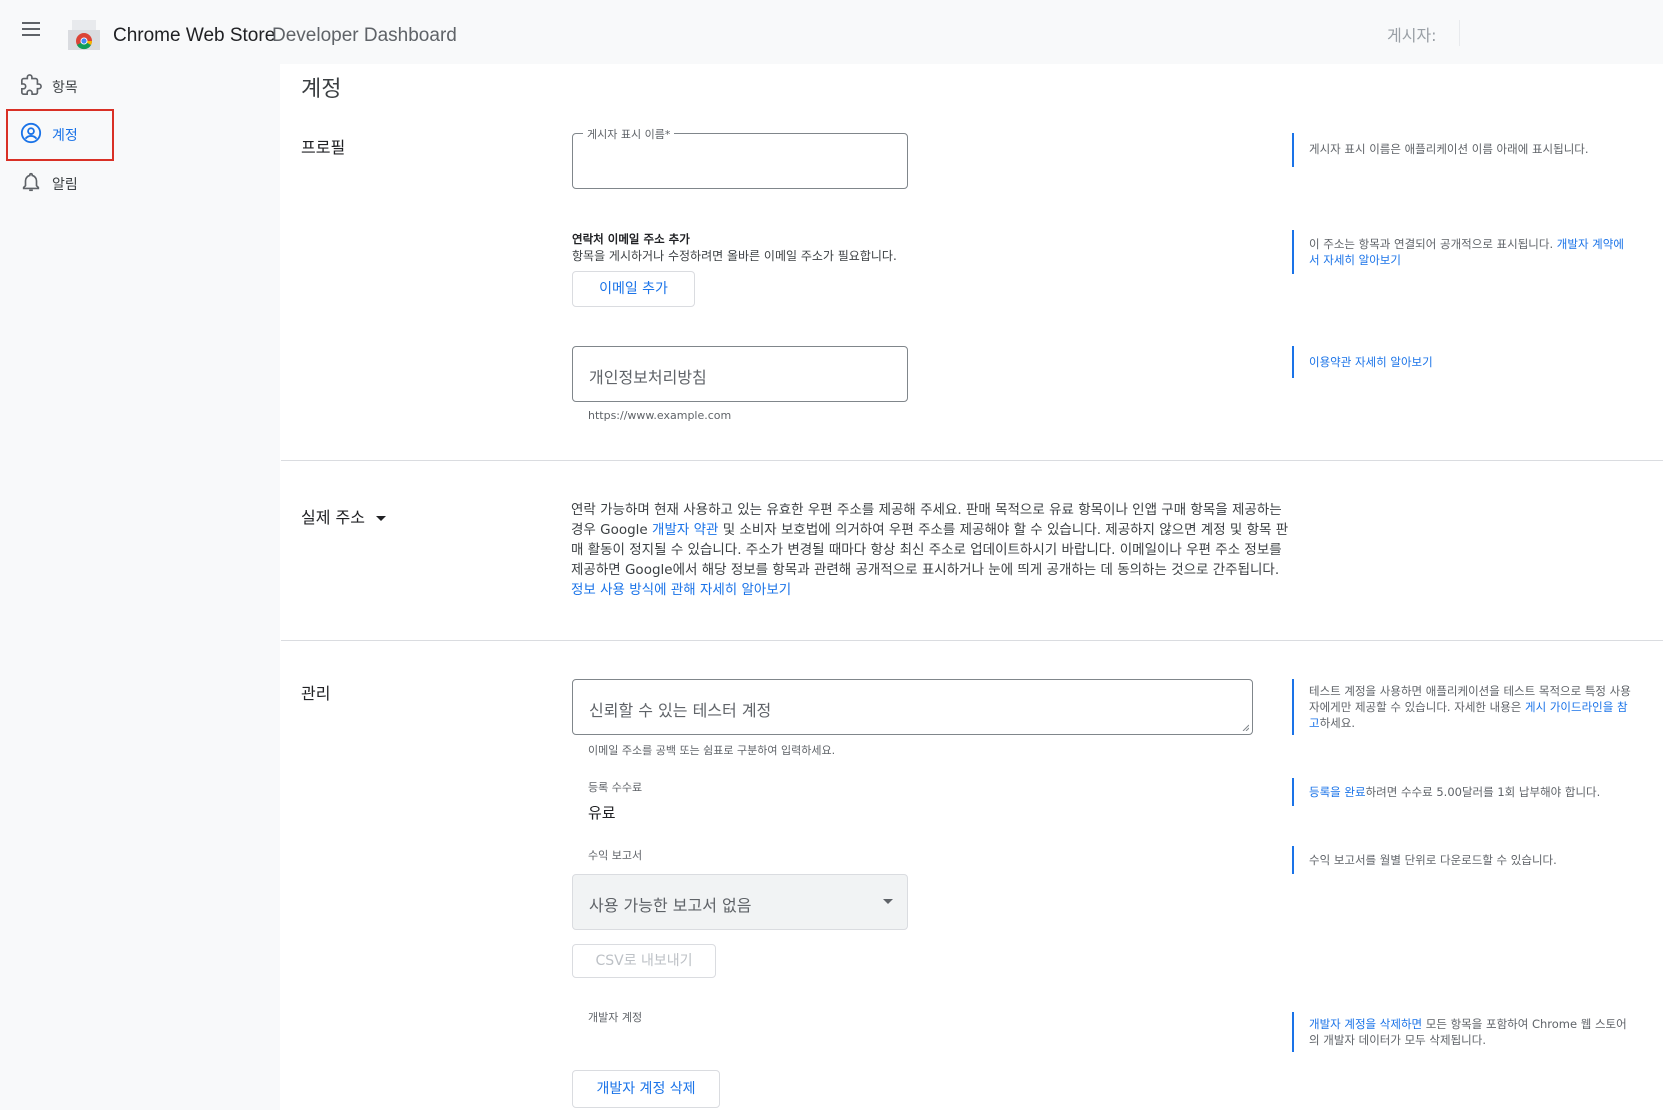 This screenshot has width=1663, height=1110. Describe the element at coordinates (381, 518) in the screenshot. I see `caret-down-icon` at that location.